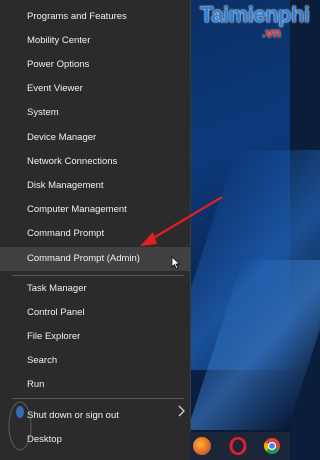  What do you see at coordinates (272, 446) in the screenshot?
I see `chrome-icon` at bounding box center [272, 446].